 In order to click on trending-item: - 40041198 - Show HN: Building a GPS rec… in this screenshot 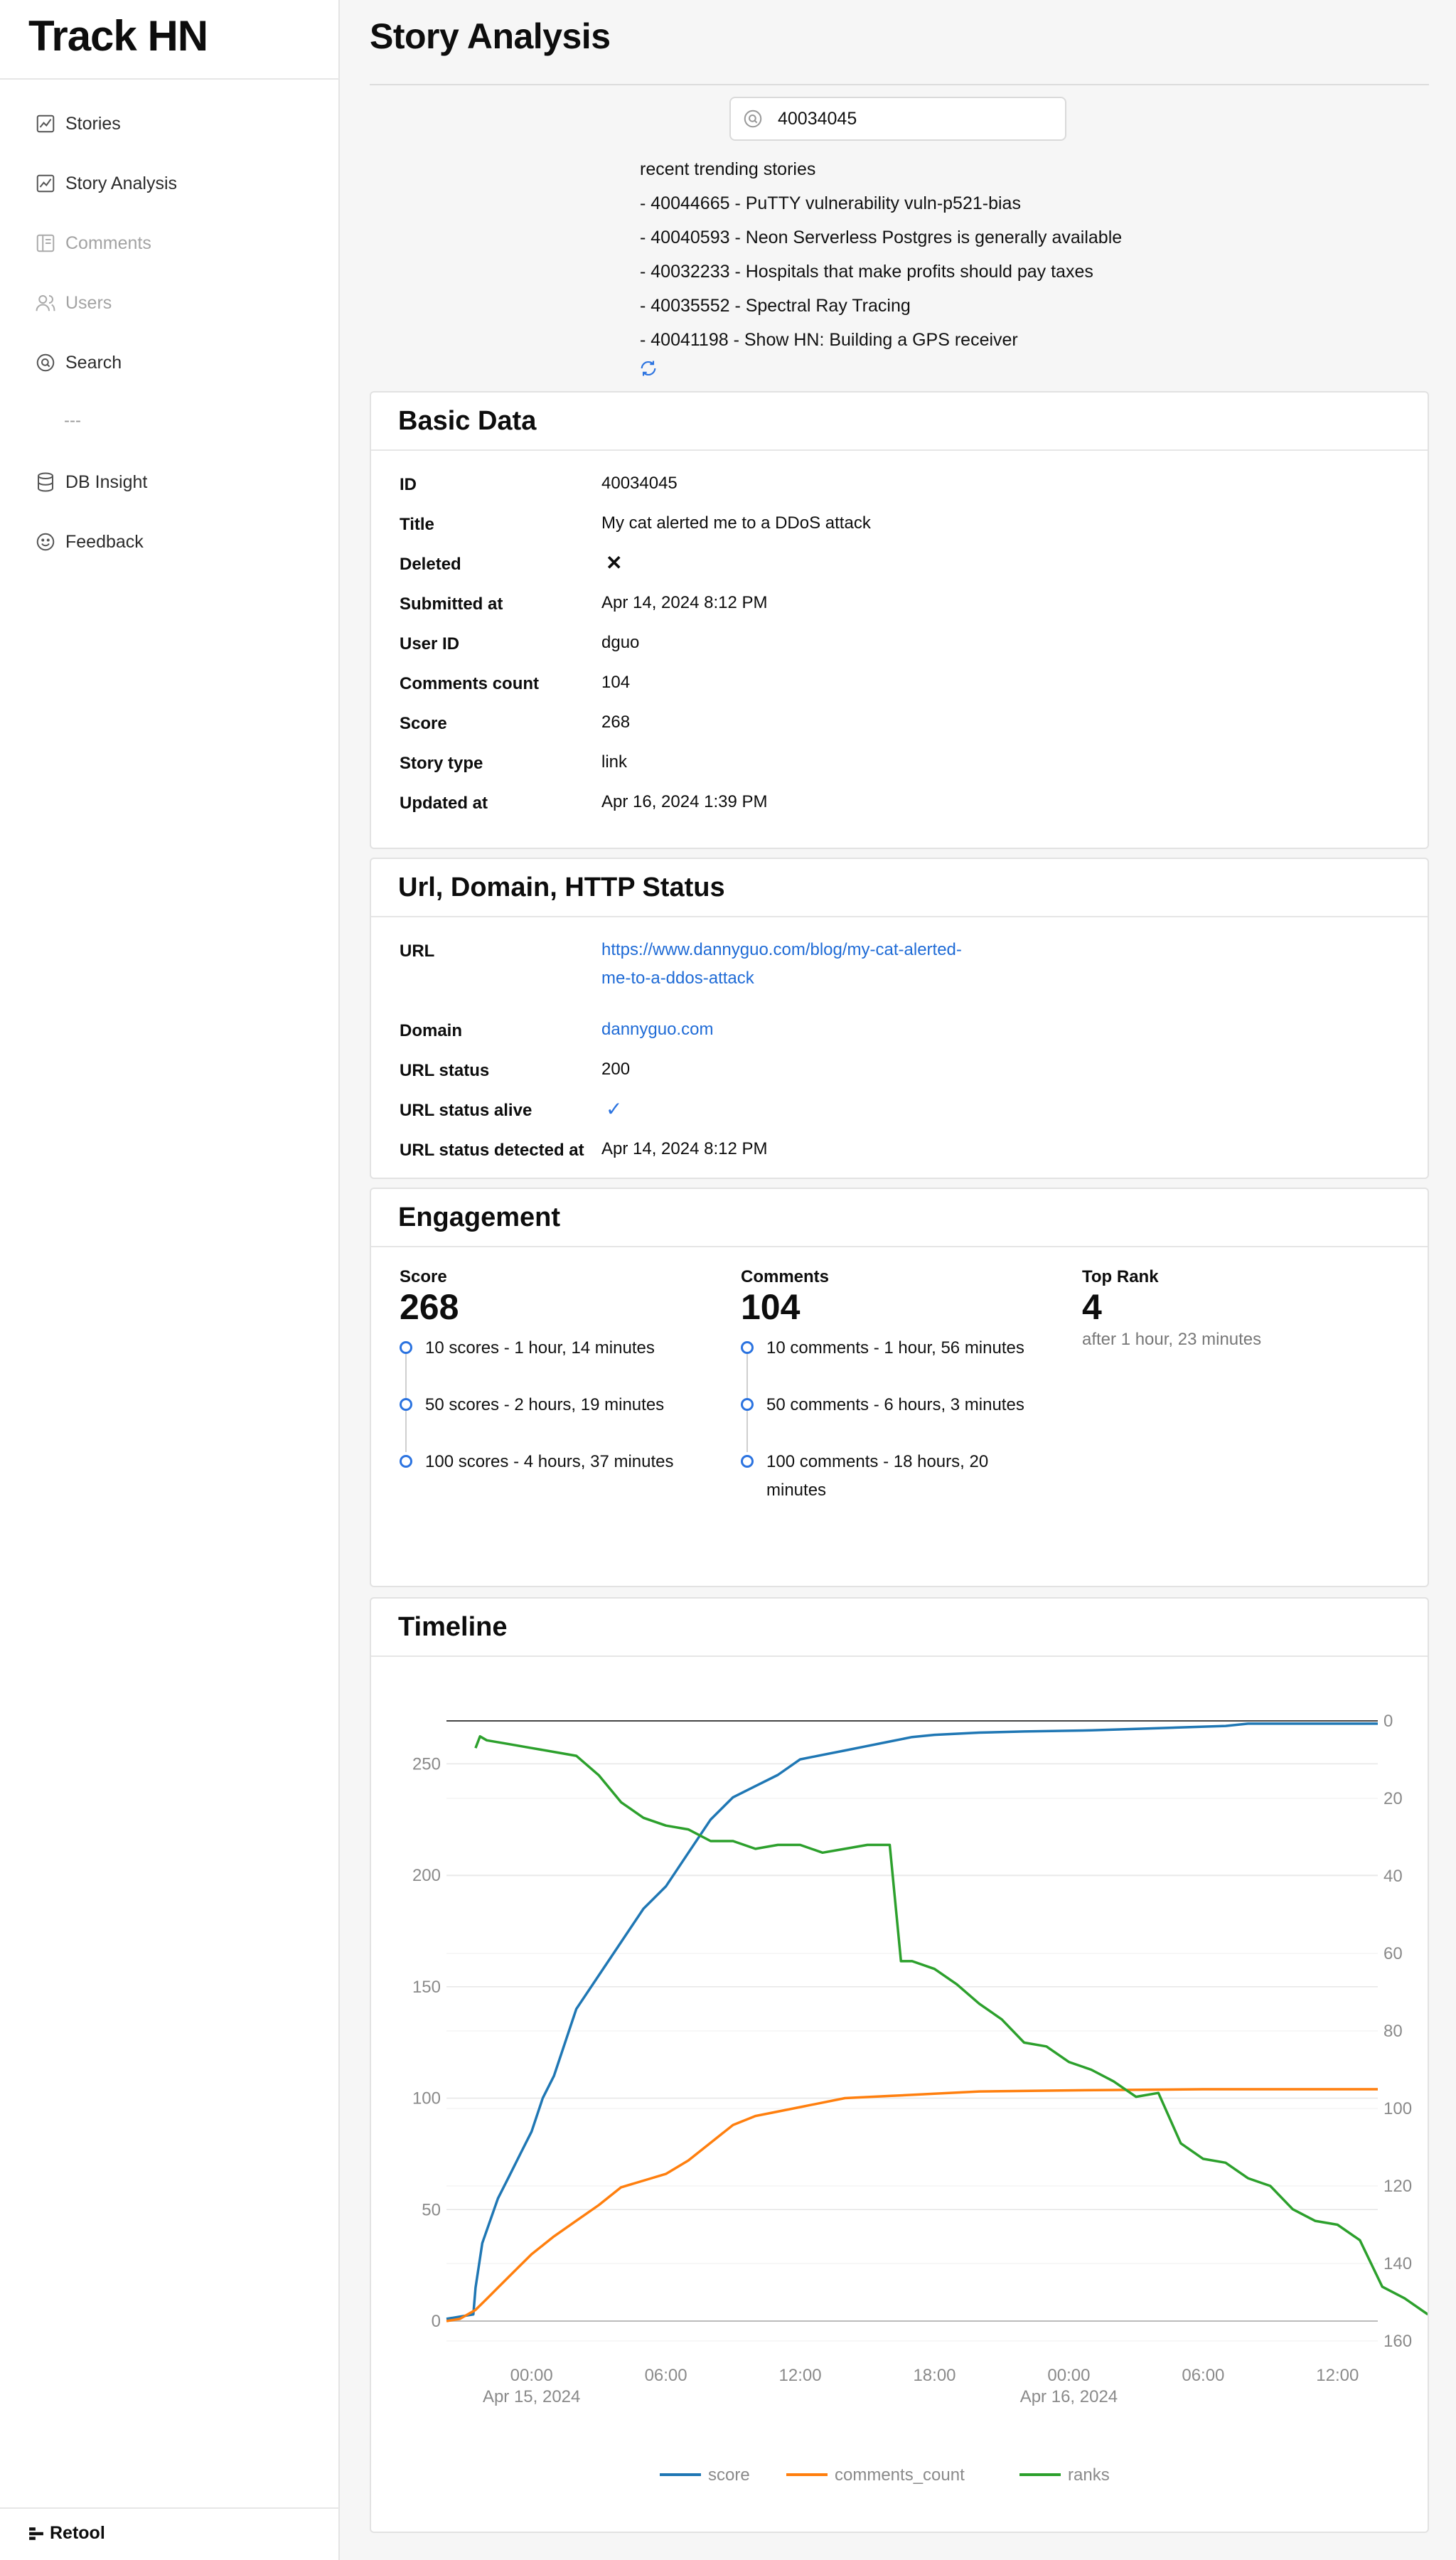, I will do `click(881, 340)`.